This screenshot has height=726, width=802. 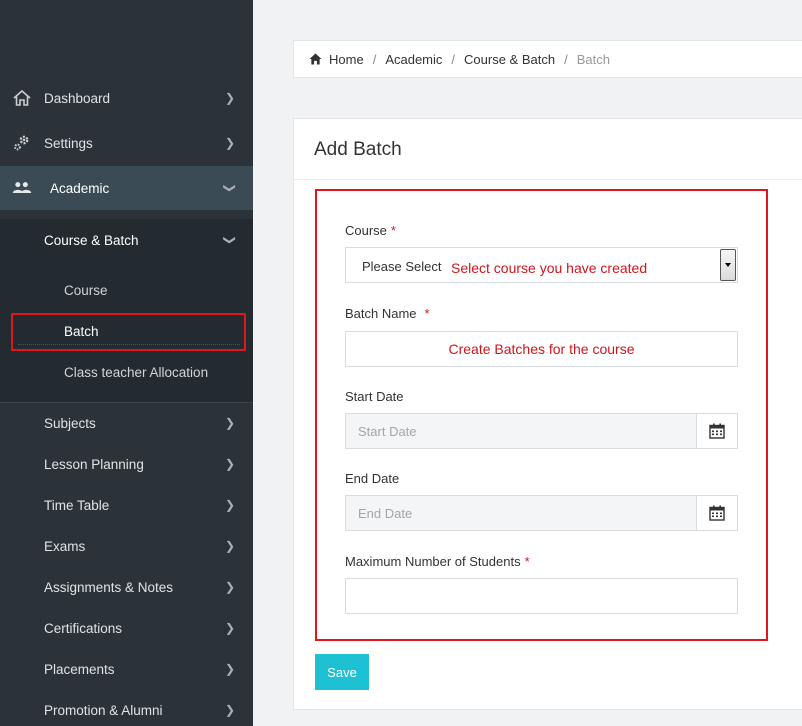 What do you see at coordinates (70, 423) in the screenshot?
I see `sidebar-item-label: Subjects` at bounding box center [70, 423].